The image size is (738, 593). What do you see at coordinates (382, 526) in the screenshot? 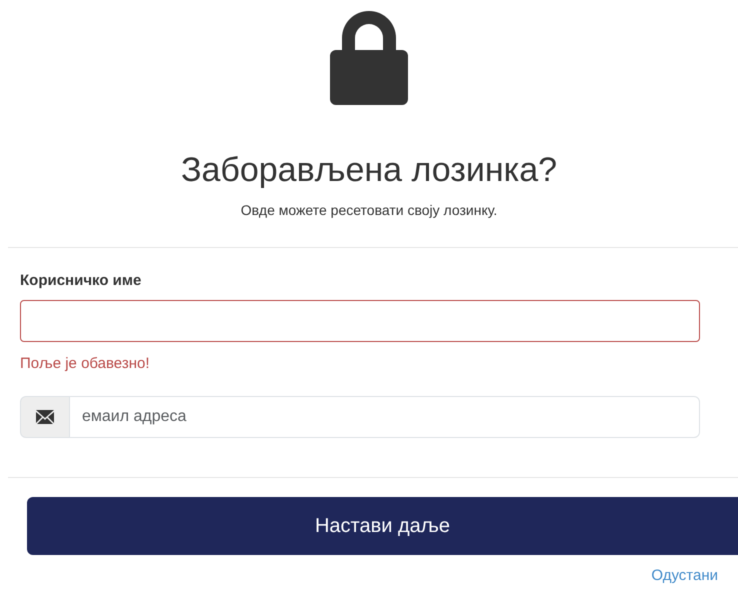
I see `continue-button: Настави даље` at bounding box center [382, 526].